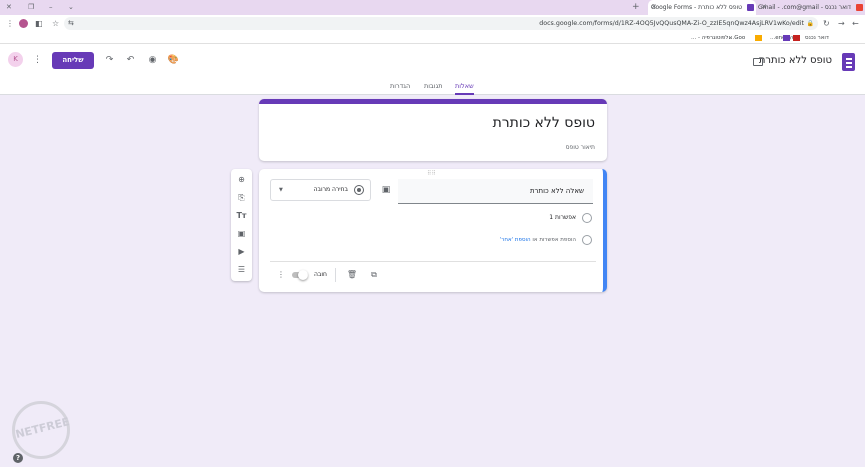  Describe the element at coordinates (826, 23) in the screenshot. I see `reload-icon: ↻` at that location.